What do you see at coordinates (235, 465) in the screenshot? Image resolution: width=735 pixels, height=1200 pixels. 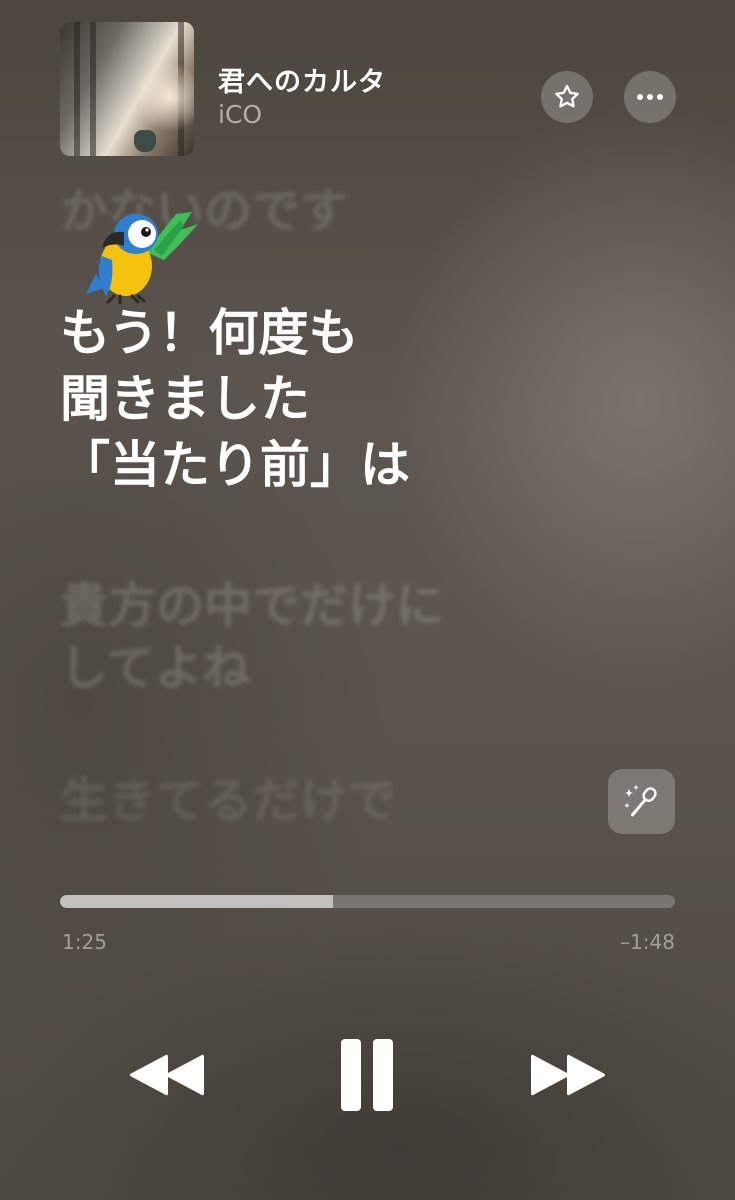 I see `lyric-line-current: 「当たり前」は` at bounding box center [235, 465].